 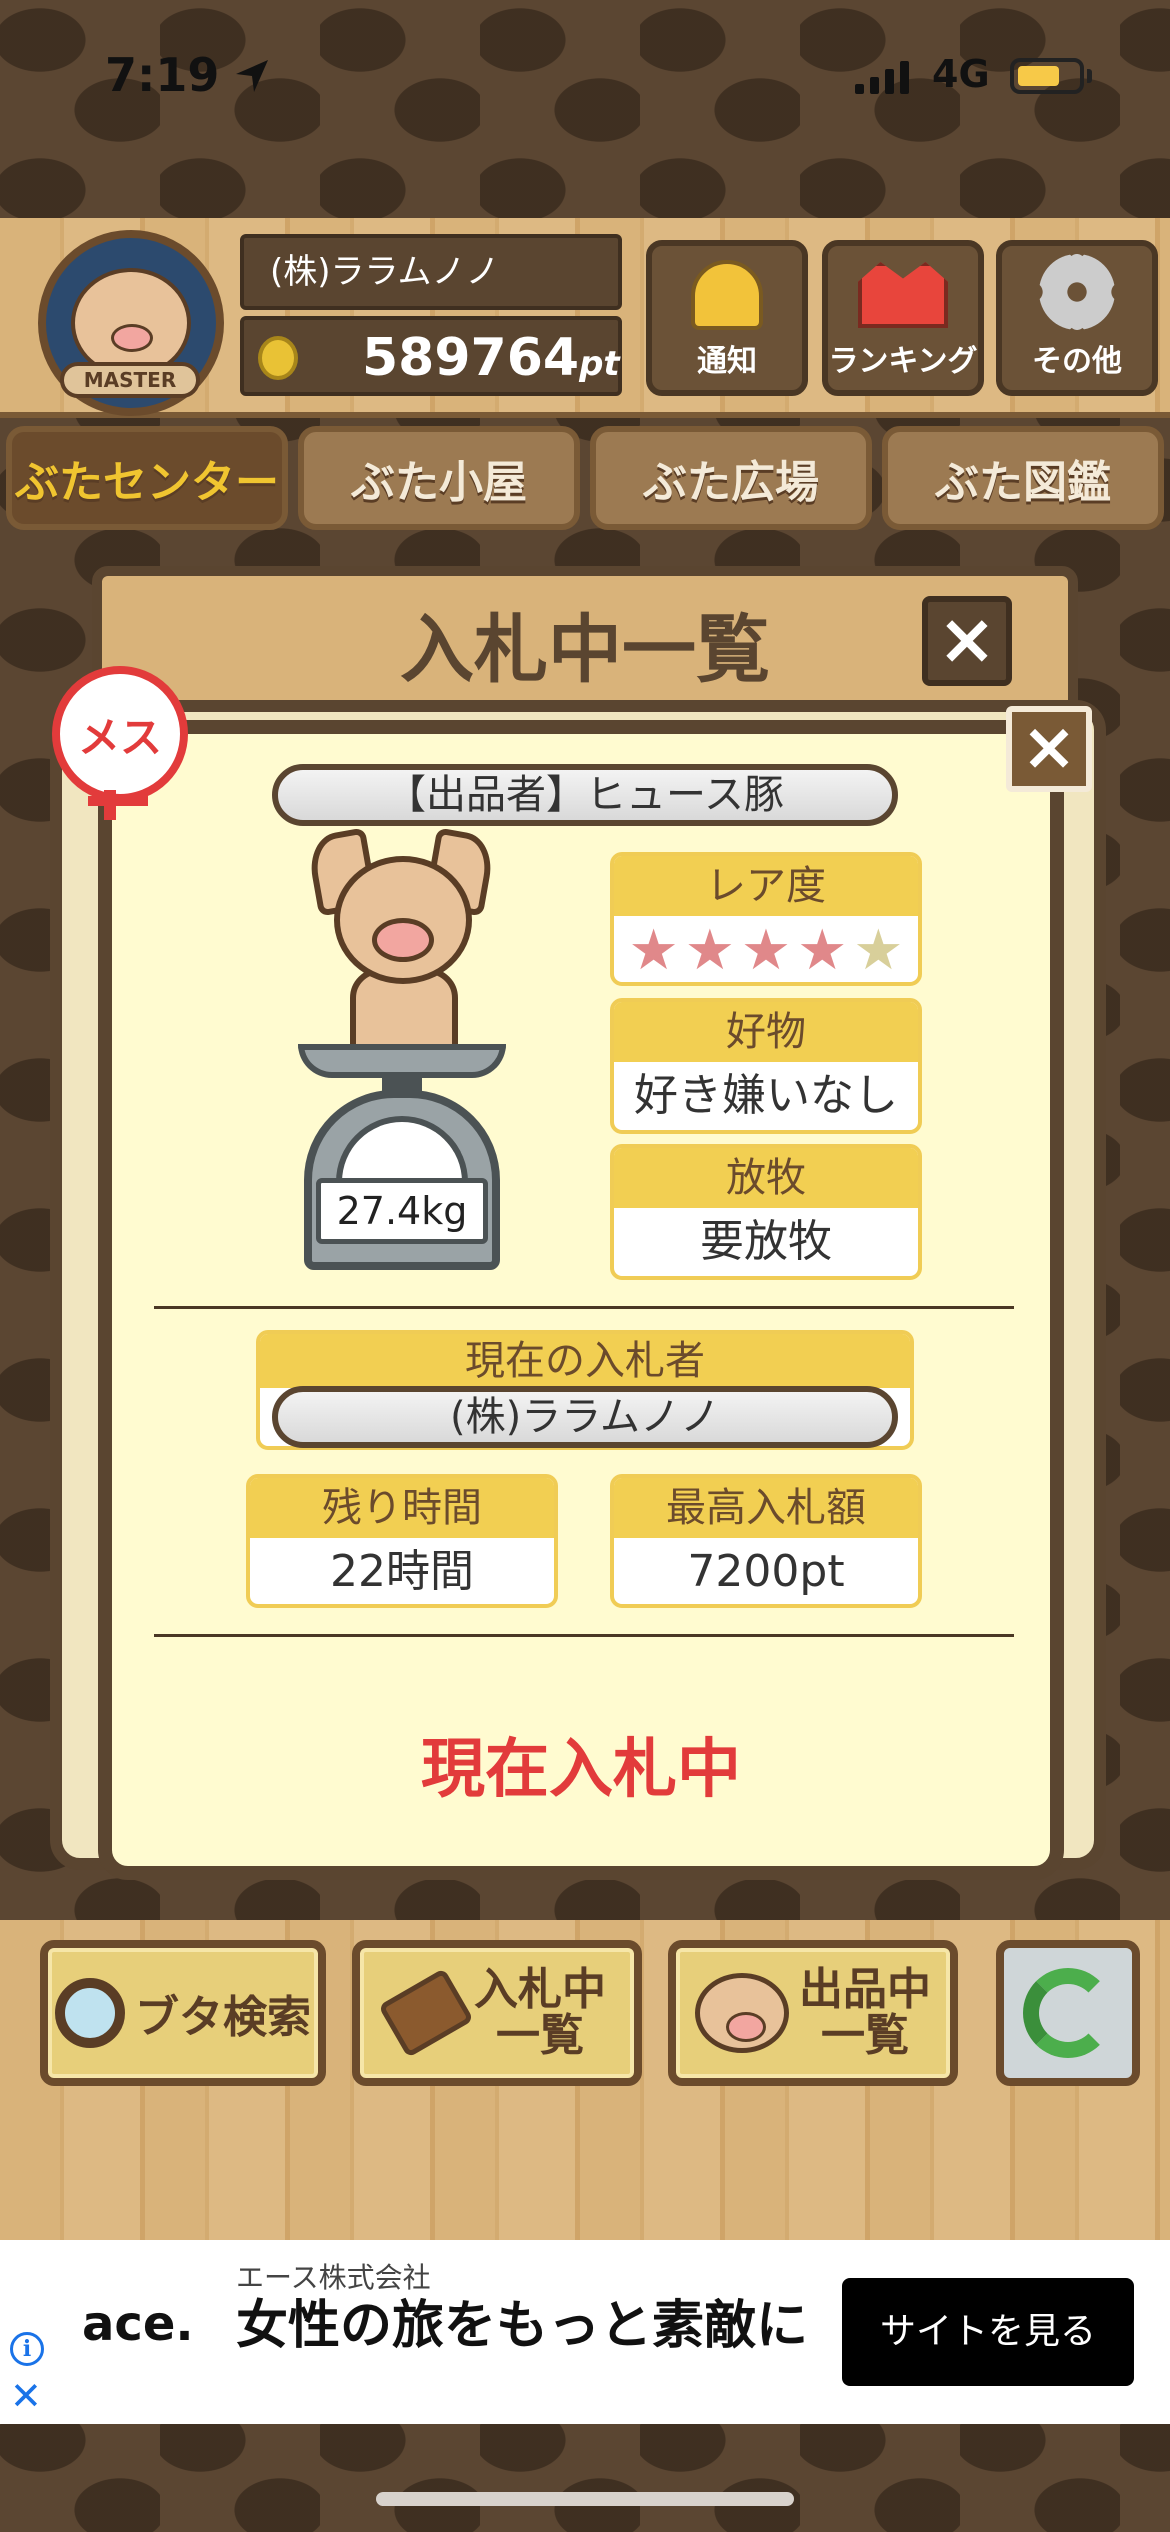 I want to click on other-button: その他, so click(x=1077, y=318).